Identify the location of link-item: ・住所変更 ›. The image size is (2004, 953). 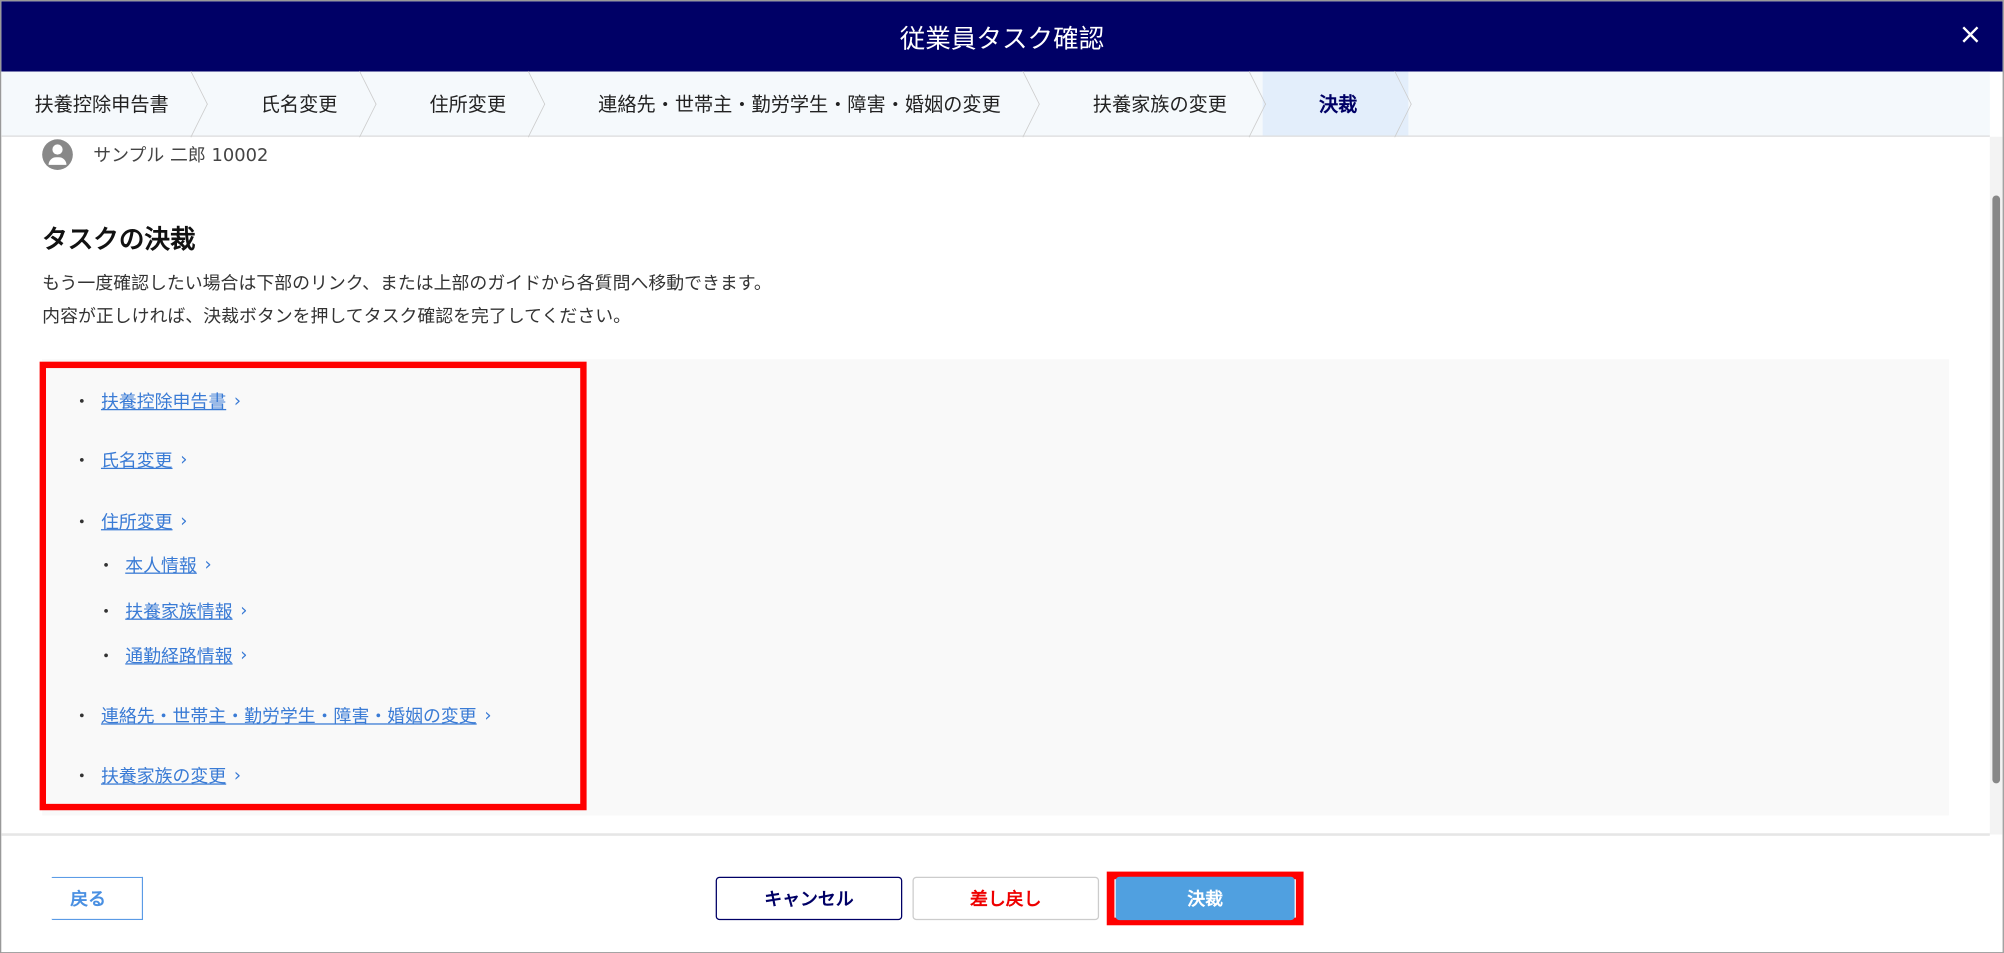
(130, 522).